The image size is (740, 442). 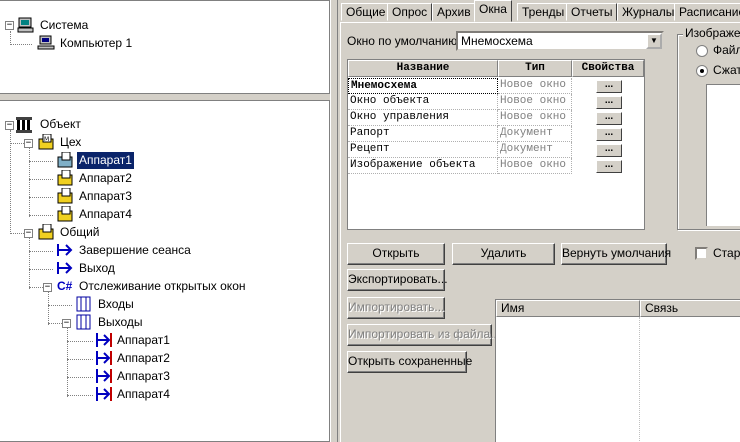 What do you see at coordinates (366, 12) in the screenshot?
I see `tab-general: Общие` at bounding box center [366, 12].